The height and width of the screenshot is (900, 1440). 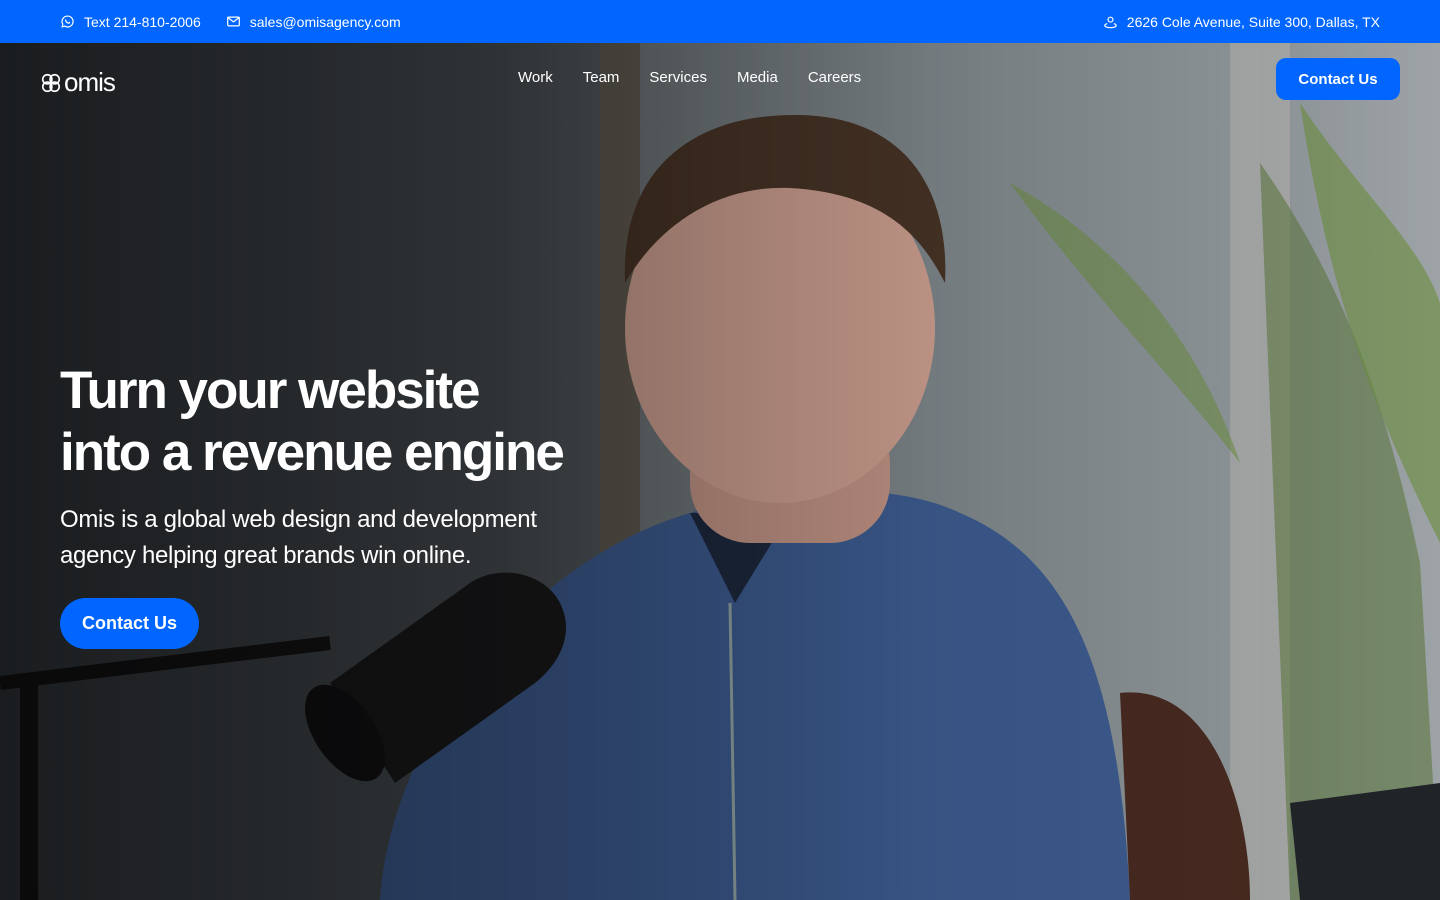 What do you see at coordinates (340, 422) in the screenshot?
I see `hero-title: Turn your website into a revenue engine` at bounding box center [340, 422].